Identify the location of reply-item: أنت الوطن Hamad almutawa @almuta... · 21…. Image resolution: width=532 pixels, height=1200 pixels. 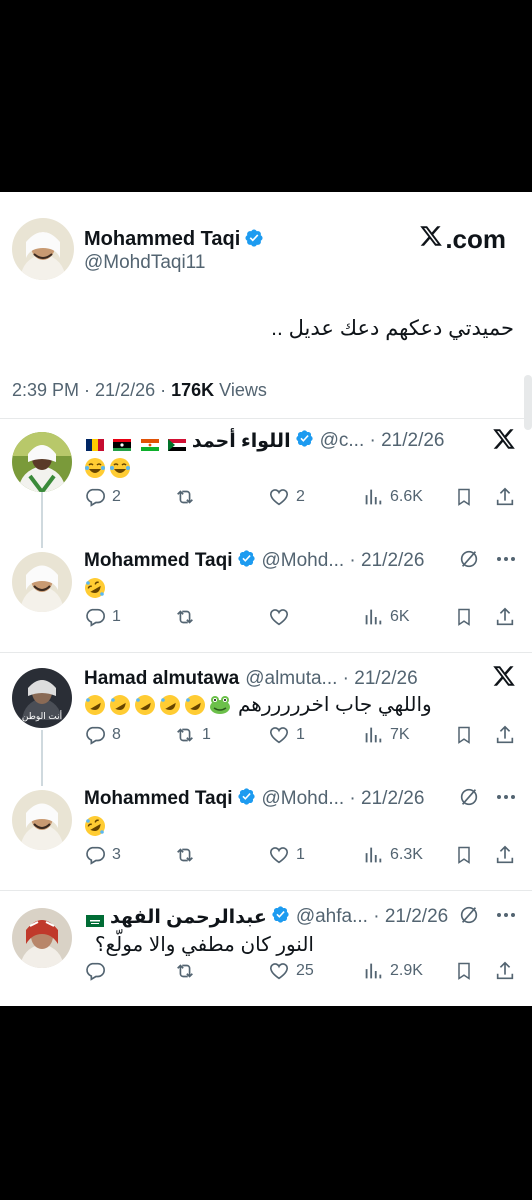
(266, 722).